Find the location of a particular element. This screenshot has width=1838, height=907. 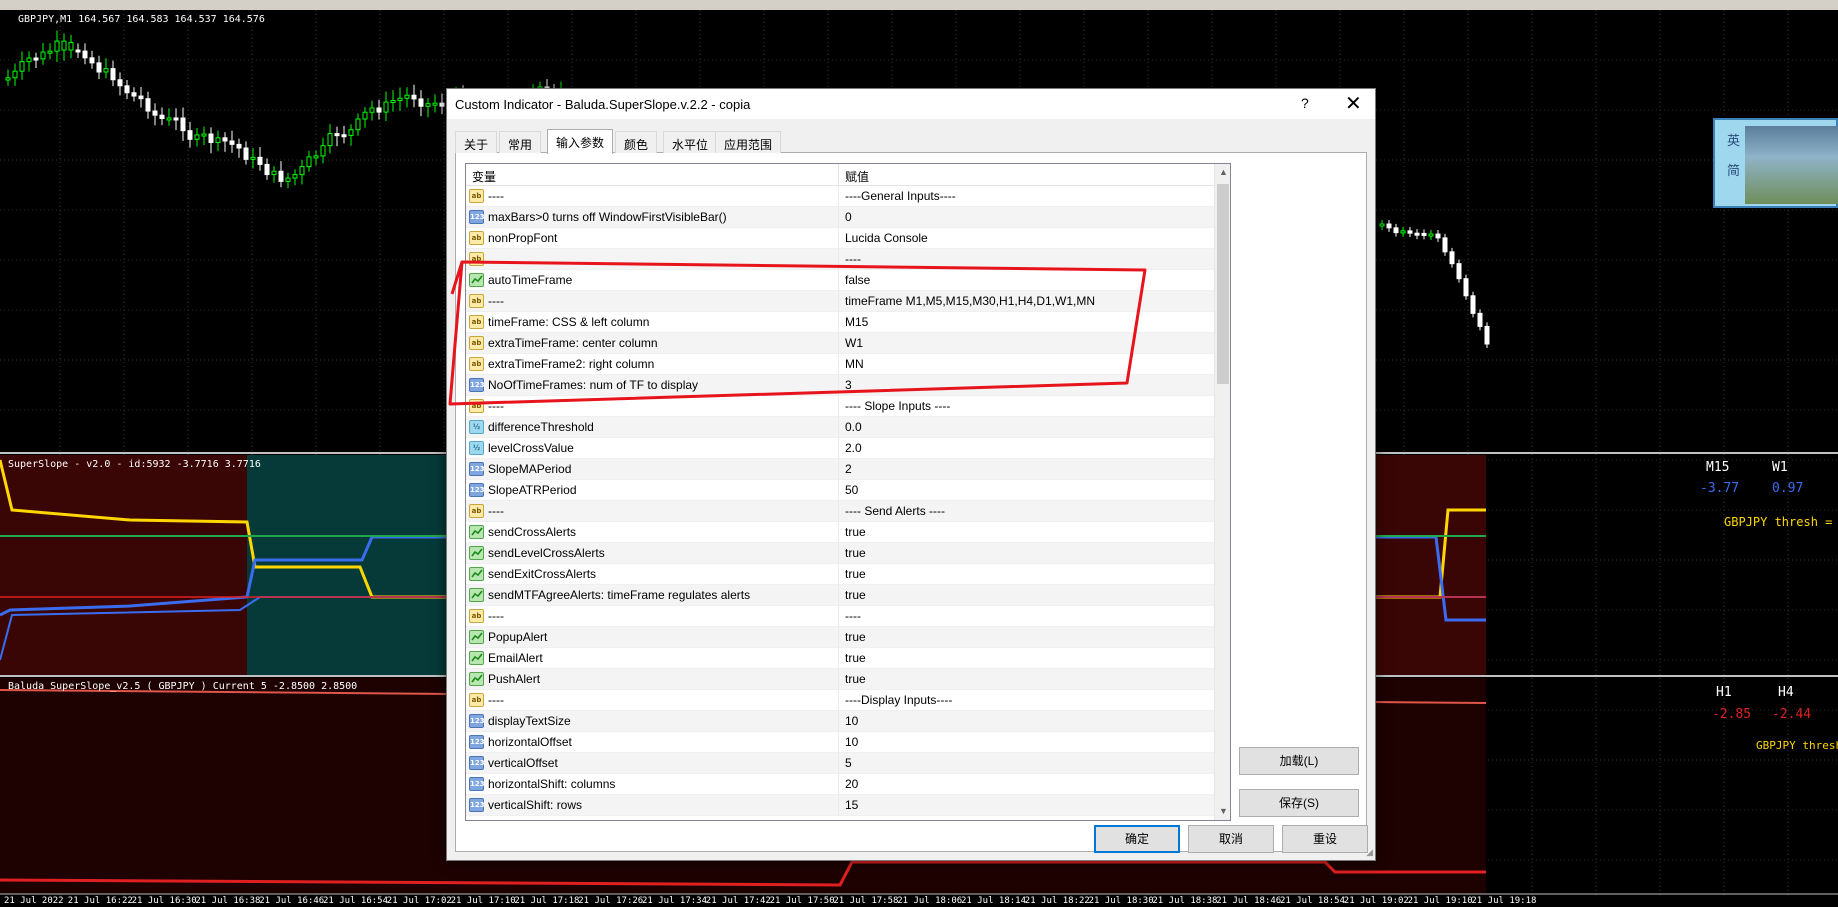

tab-levels: 水平位 is located at coordinates (690, 142).